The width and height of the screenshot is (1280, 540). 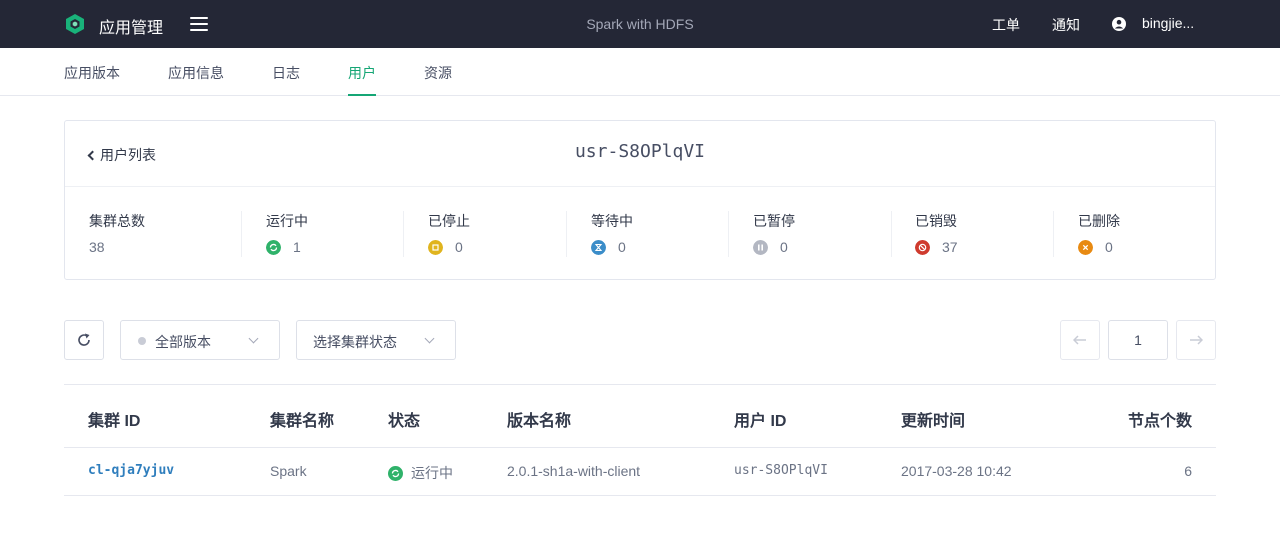 I want to click on refresh-icon, so click(x=84, y=339).